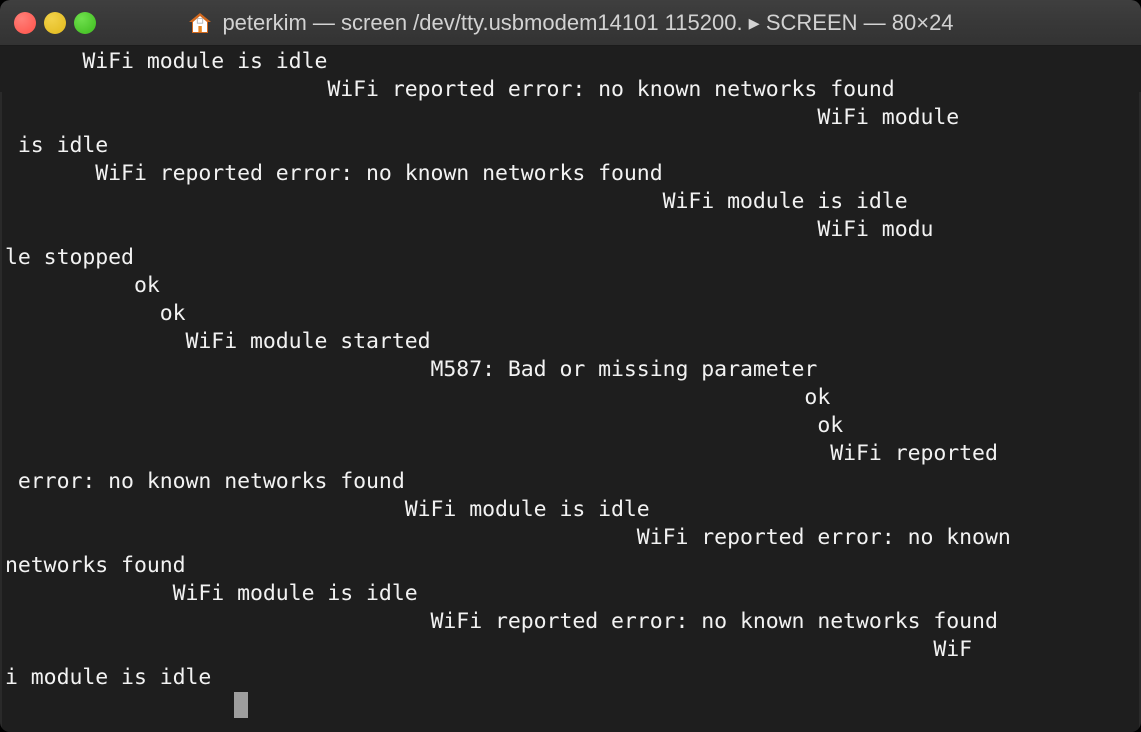 The height and width of the screenshot is (732, 1141). I want to click on terminal-line: is idle, so click(57, 145).